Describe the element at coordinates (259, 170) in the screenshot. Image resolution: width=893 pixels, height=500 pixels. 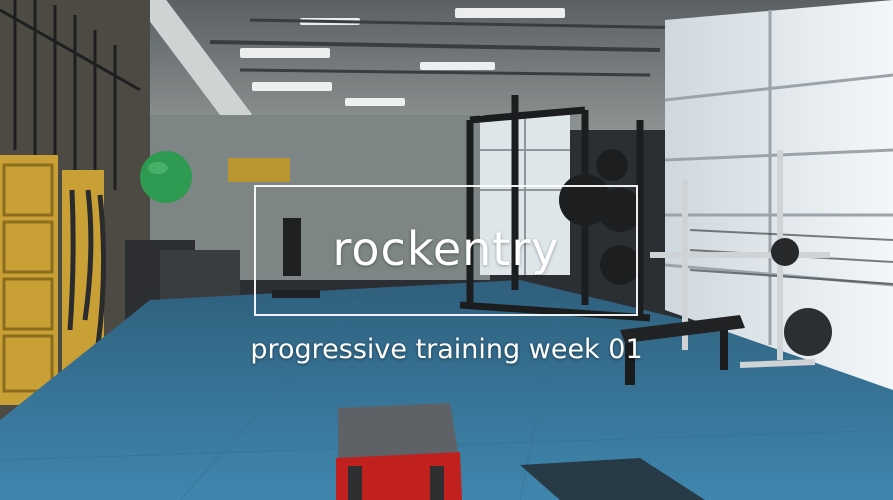
I see `wall-sign` at that location.